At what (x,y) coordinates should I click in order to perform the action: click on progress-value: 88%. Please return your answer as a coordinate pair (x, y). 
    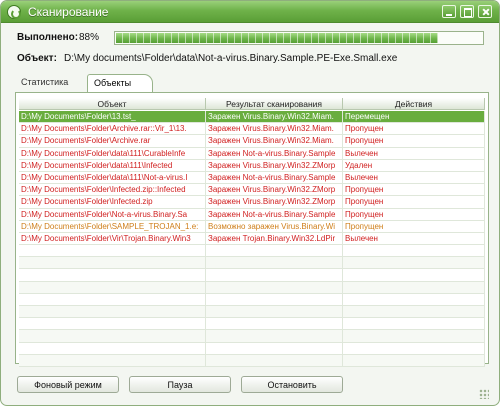
    Looking at the image, I should click on (89, 37).